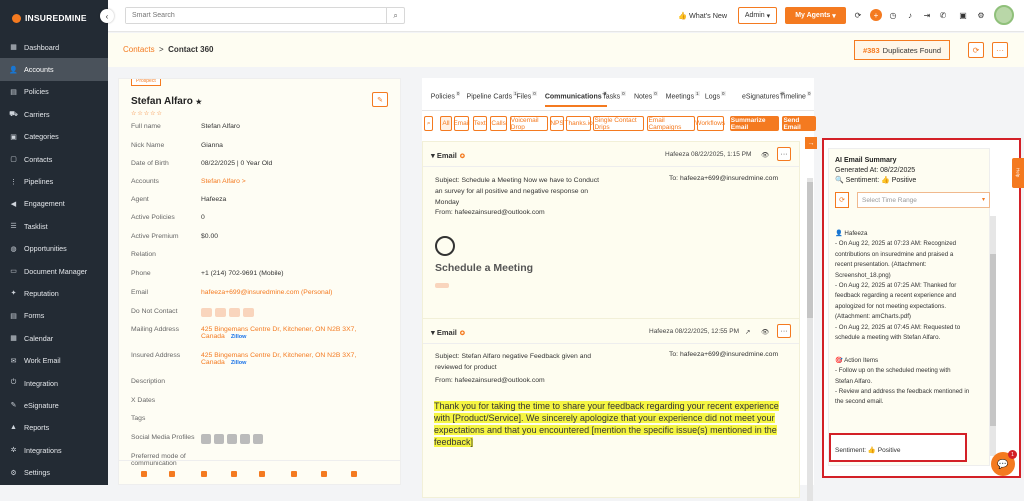  Describe the element at coordinates (54, 18) in the screenshot. I see `logo: INSUREDMINE` at that location.